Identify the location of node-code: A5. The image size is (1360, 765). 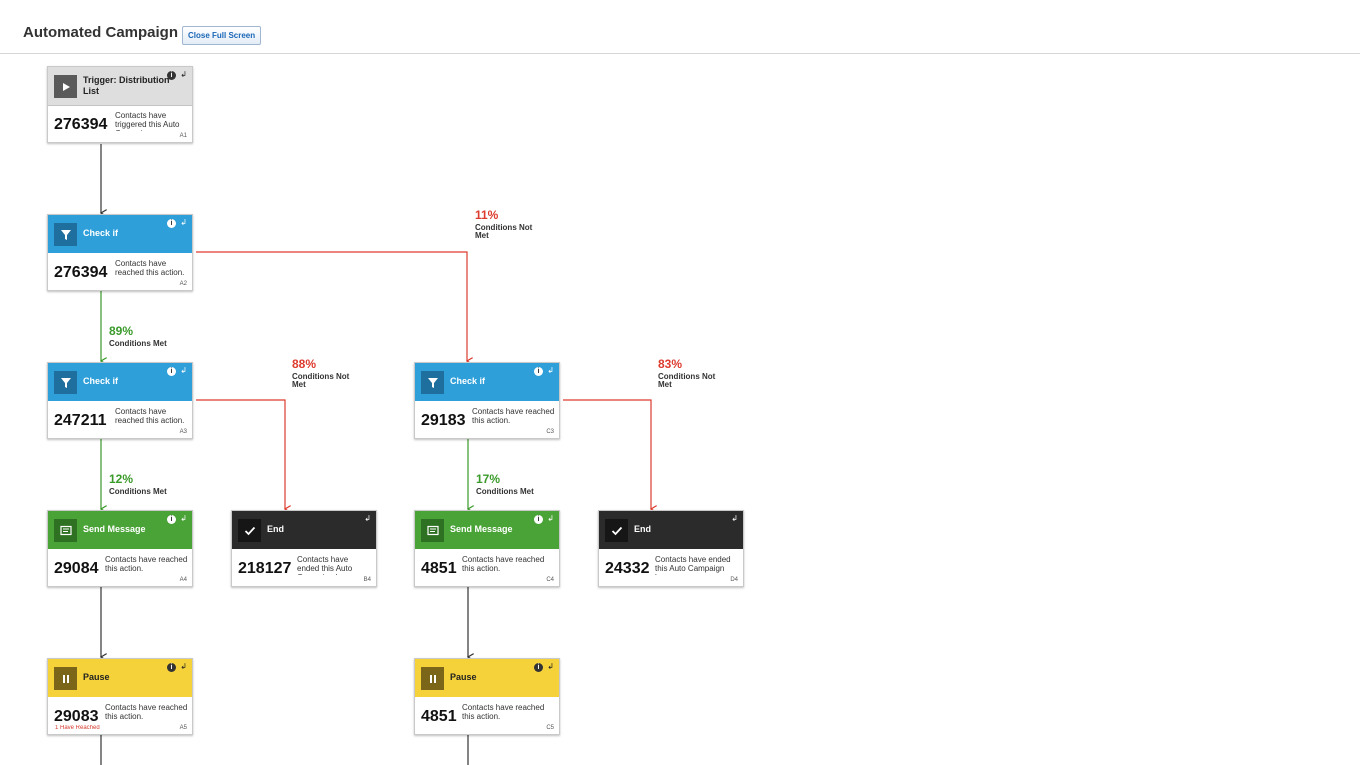
(183, 728).